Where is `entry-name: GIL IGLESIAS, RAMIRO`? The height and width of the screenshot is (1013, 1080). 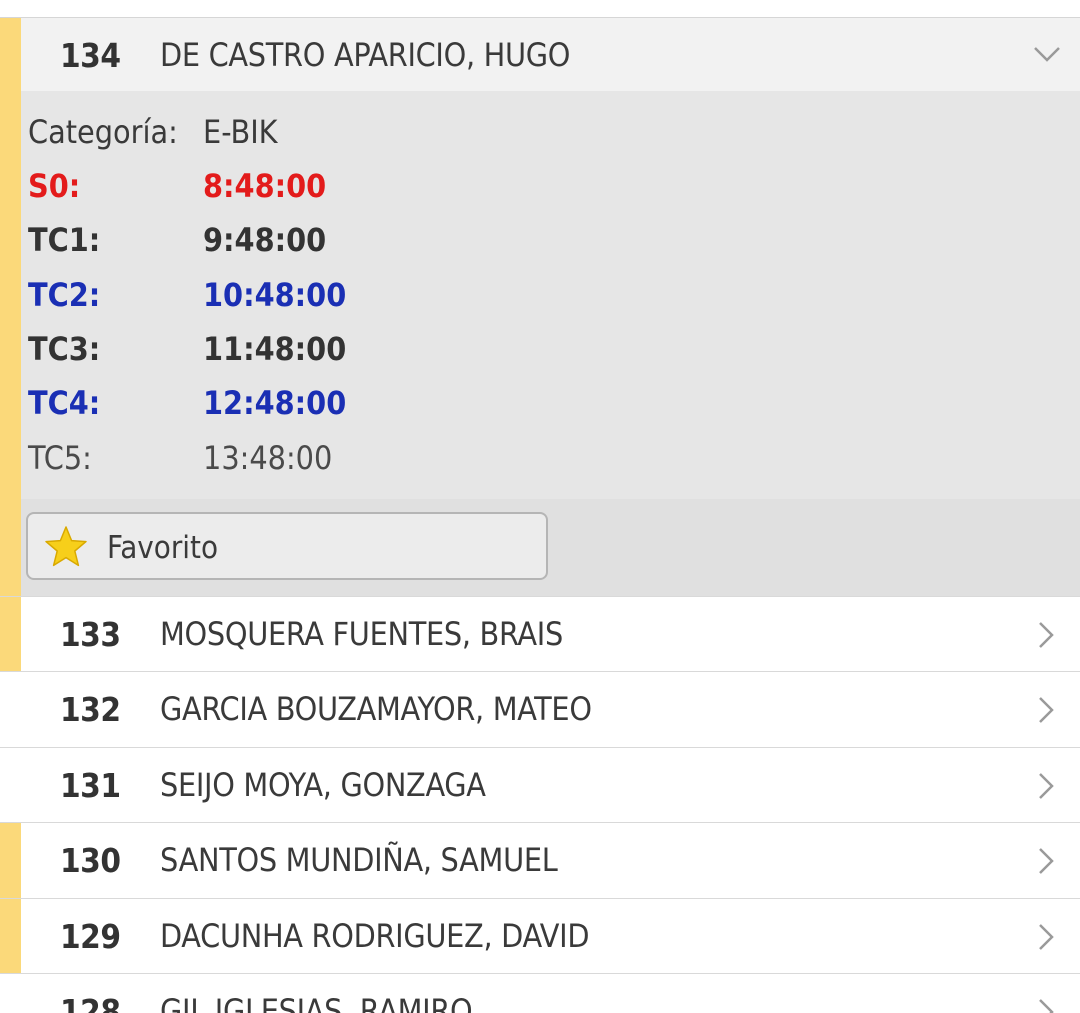 entry-name: GIL IGLESIAS, RAMIRO is located at coordinates (316, 1002).